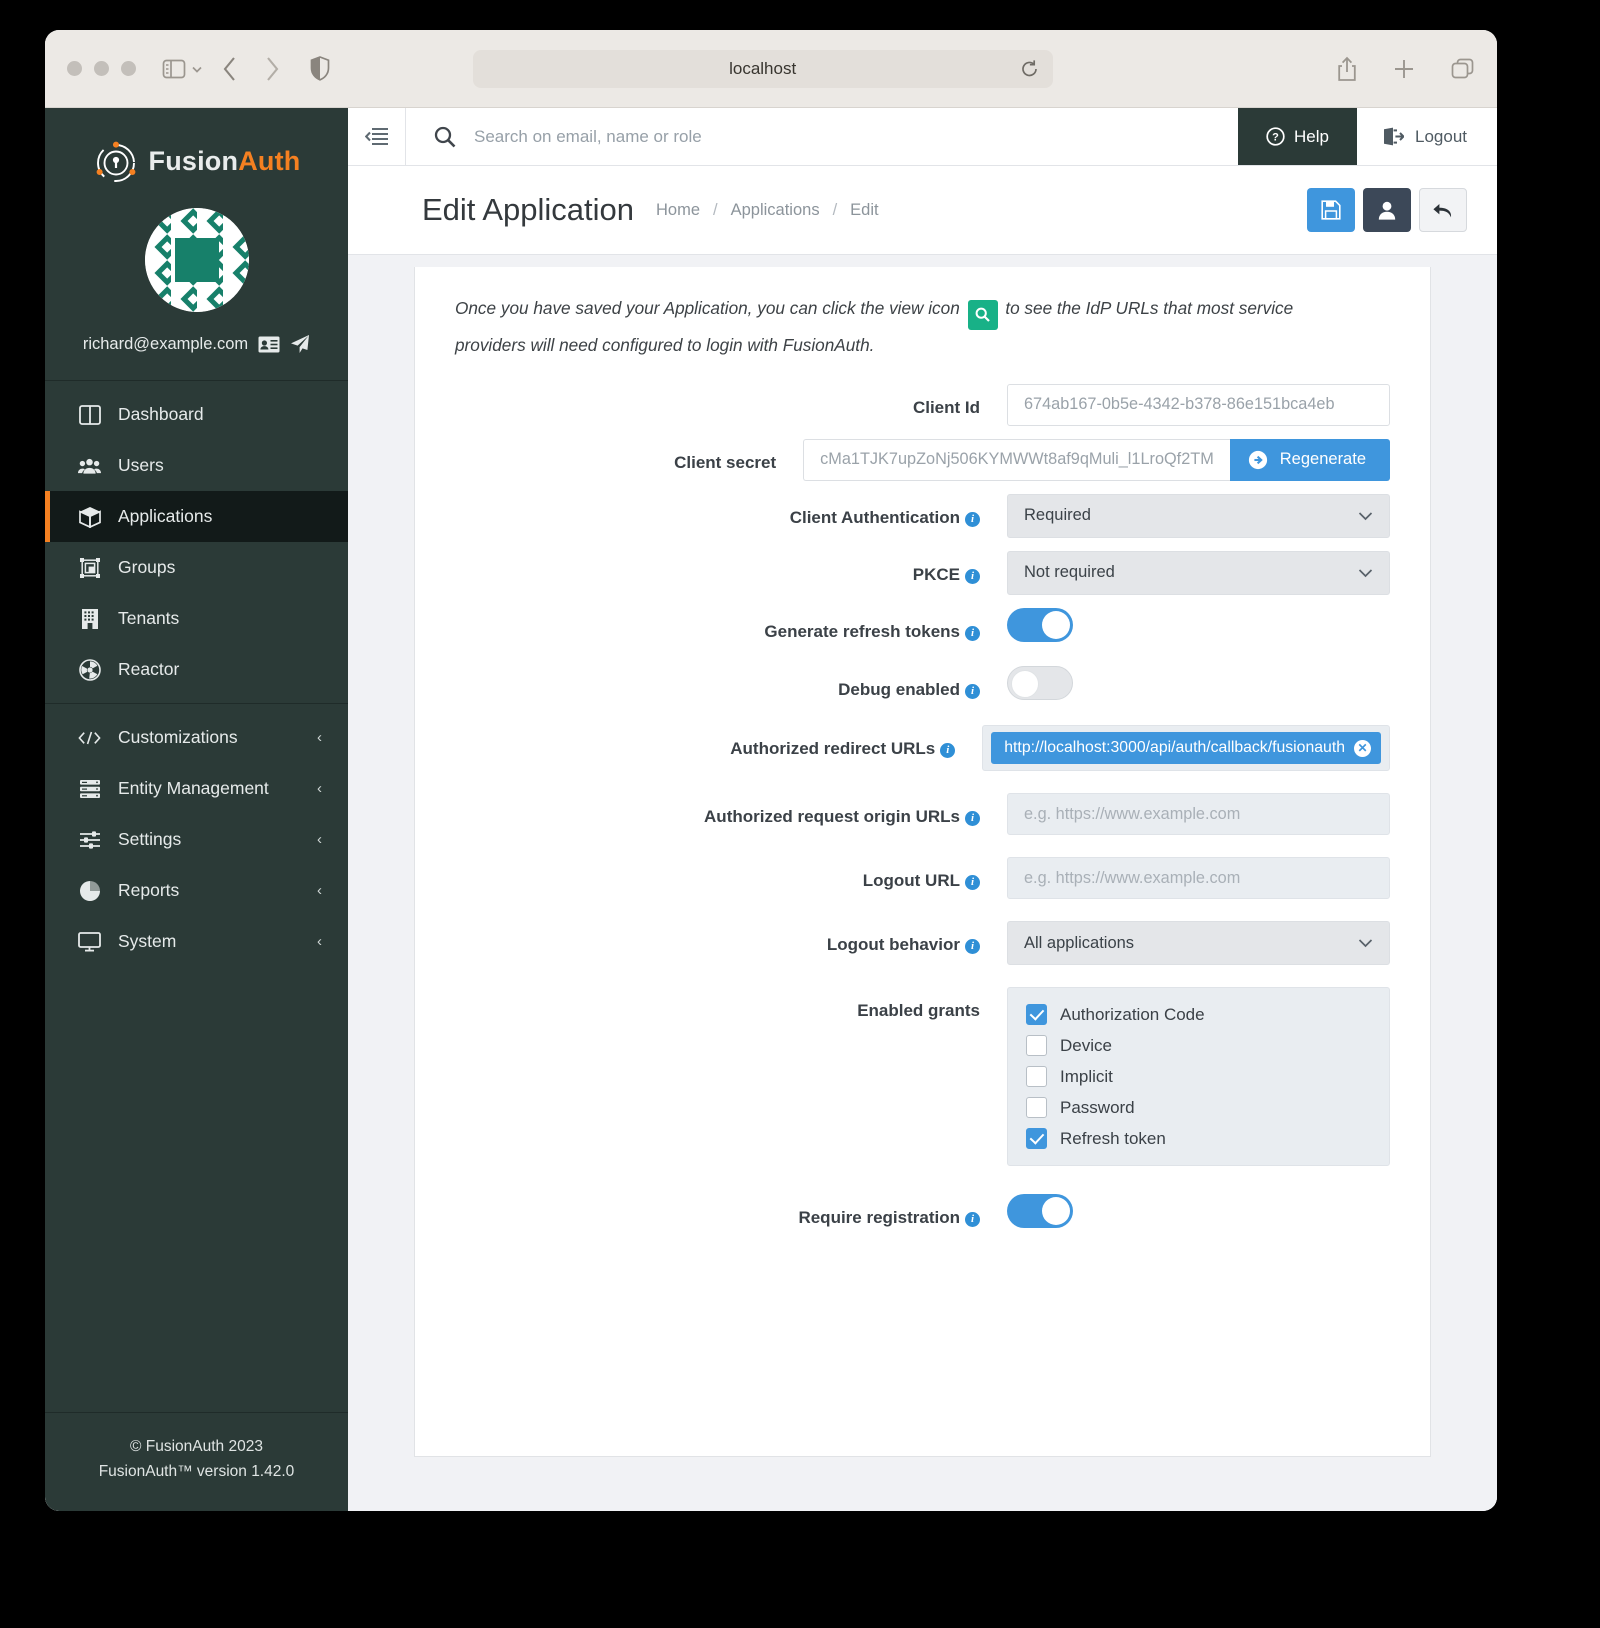  Describe the element at coordinates (196, 941) in the screenshot. I see `sidebar-item-system: System ‹` at that location.